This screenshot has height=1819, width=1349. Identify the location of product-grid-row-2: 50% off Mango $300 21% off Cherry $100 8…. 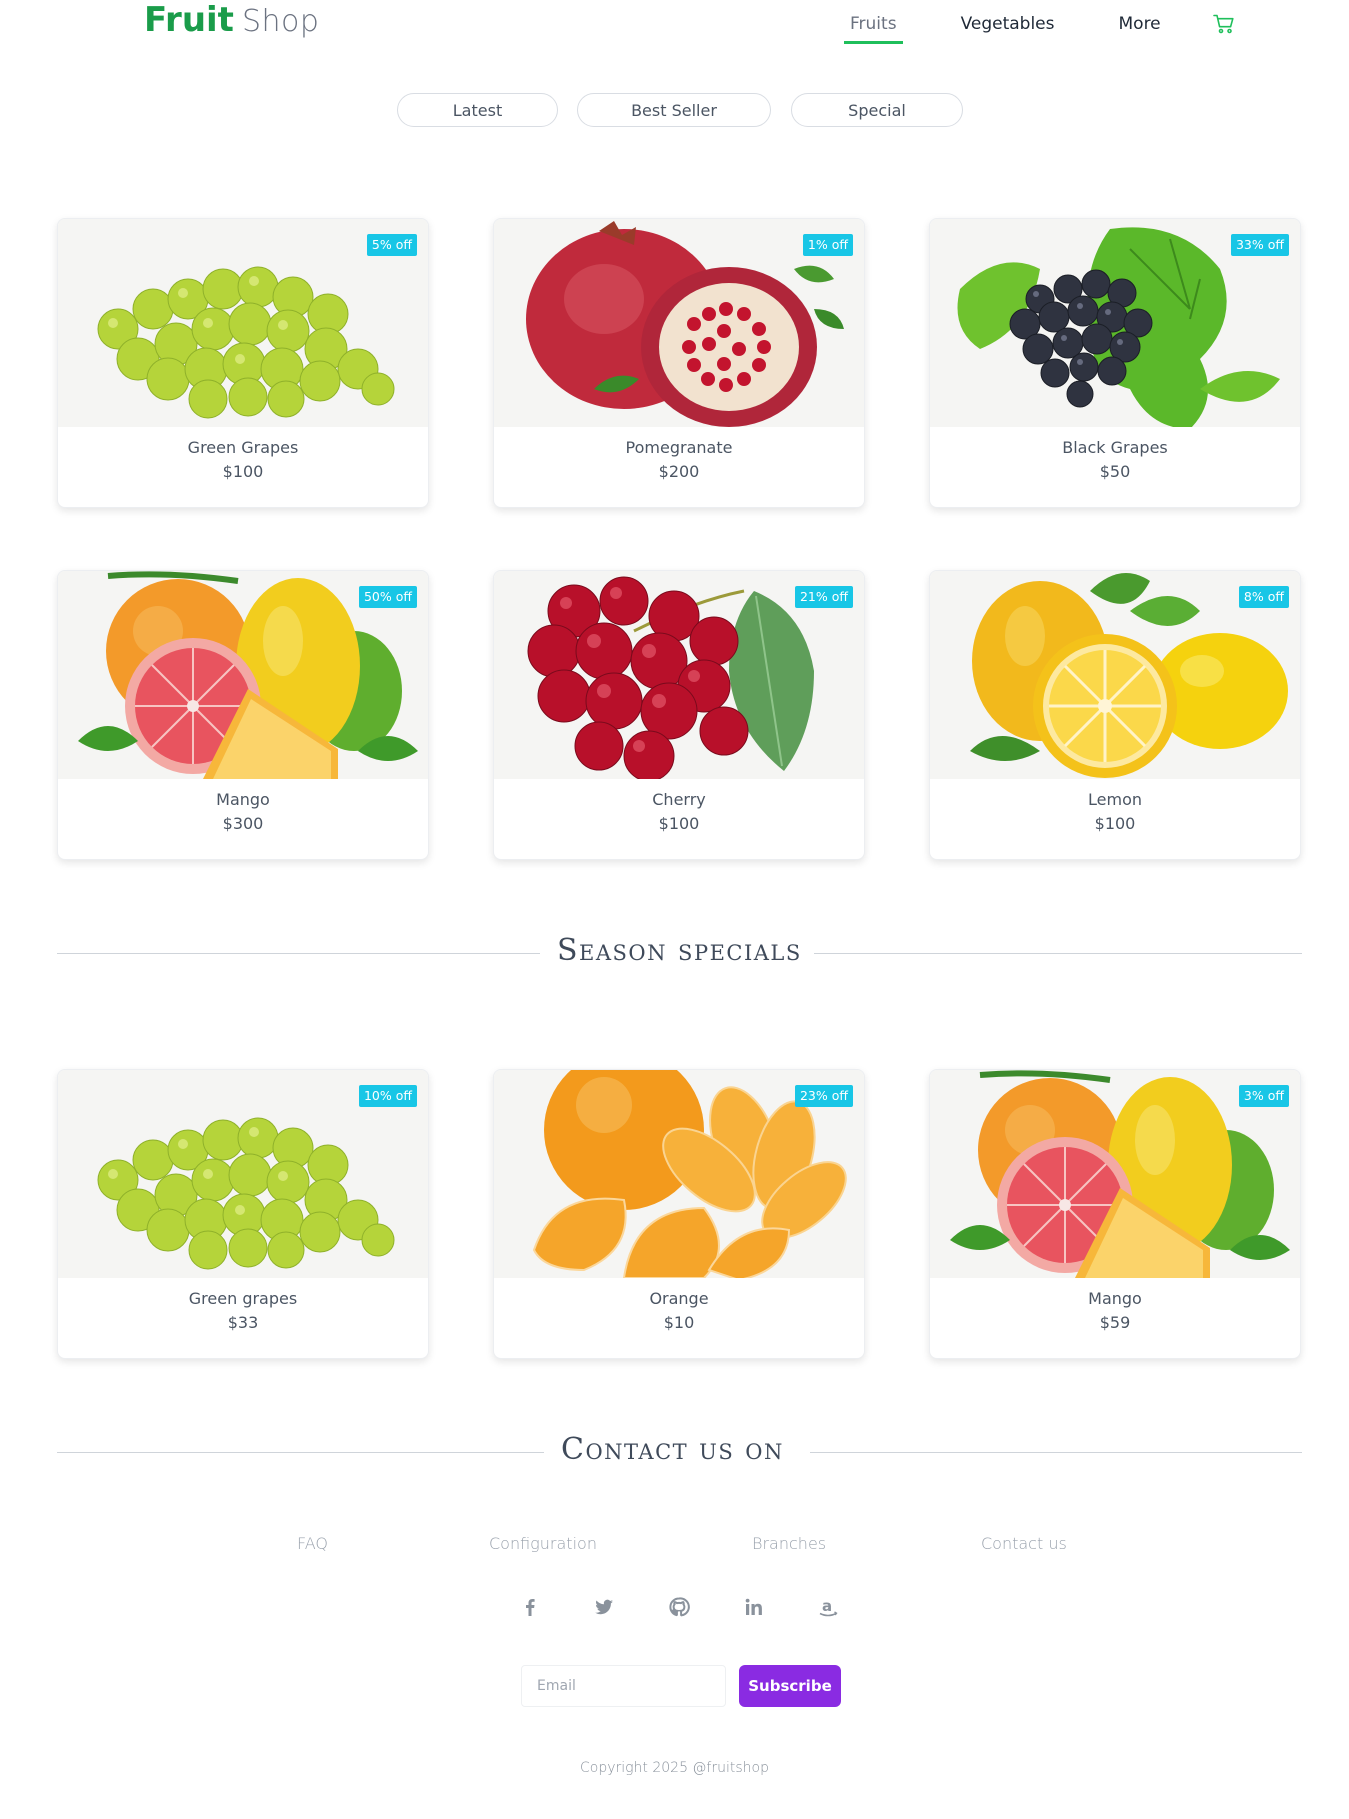
(679, 715).